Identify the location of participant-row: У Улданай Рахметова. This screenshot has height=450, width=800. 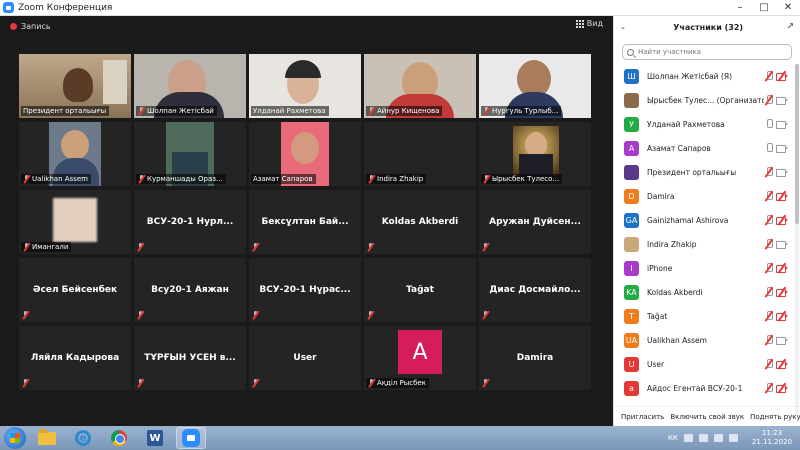
(704, 124).